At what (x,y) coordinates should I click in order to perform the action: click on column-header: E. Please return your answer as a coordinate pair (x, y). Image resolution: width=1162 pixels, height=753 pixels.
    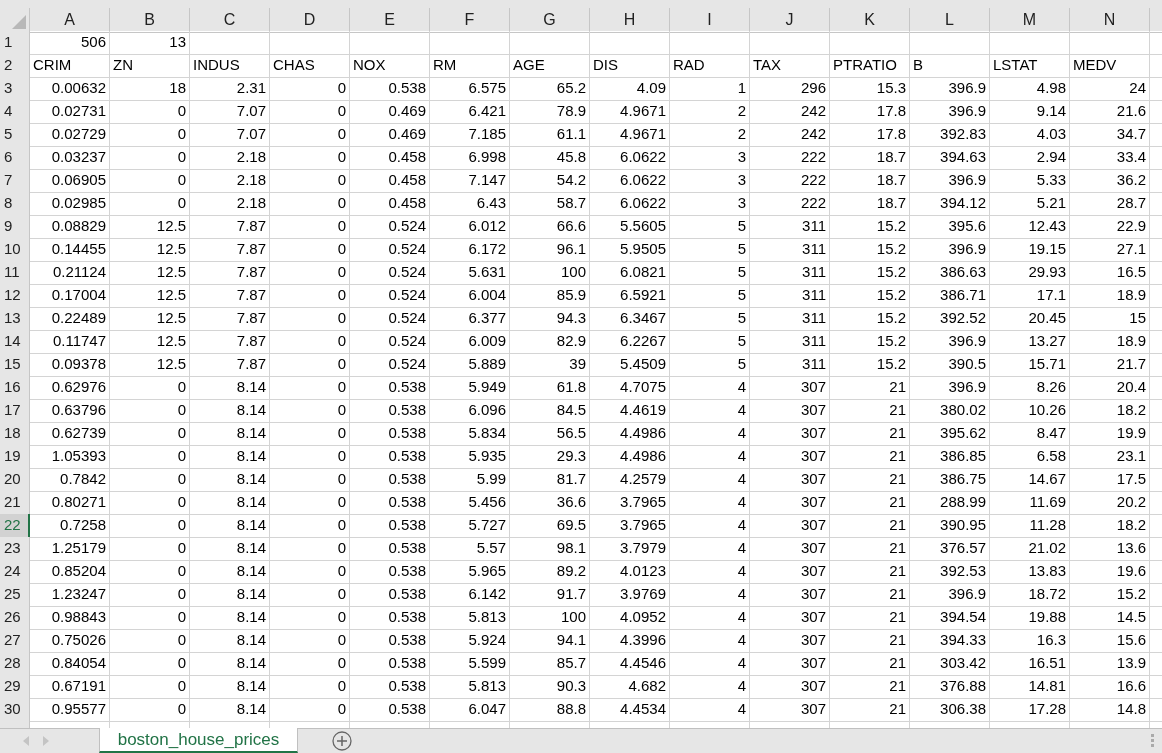
    Looking at the image, I should click on (390, 20).